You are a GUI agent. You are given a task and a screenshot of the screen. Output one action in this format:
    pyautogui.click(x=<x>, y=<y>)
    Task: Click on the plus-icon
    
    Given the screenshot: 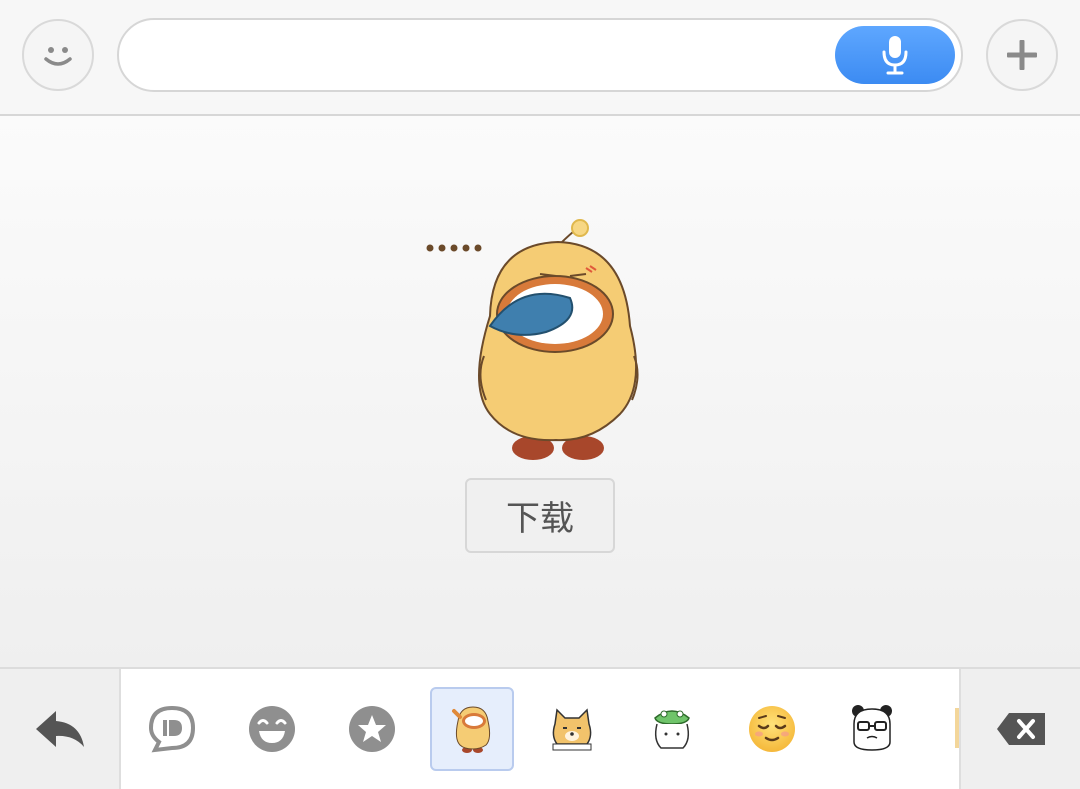 What is the action you would take?
    pyautogui.click(x=1022, y=55)
    